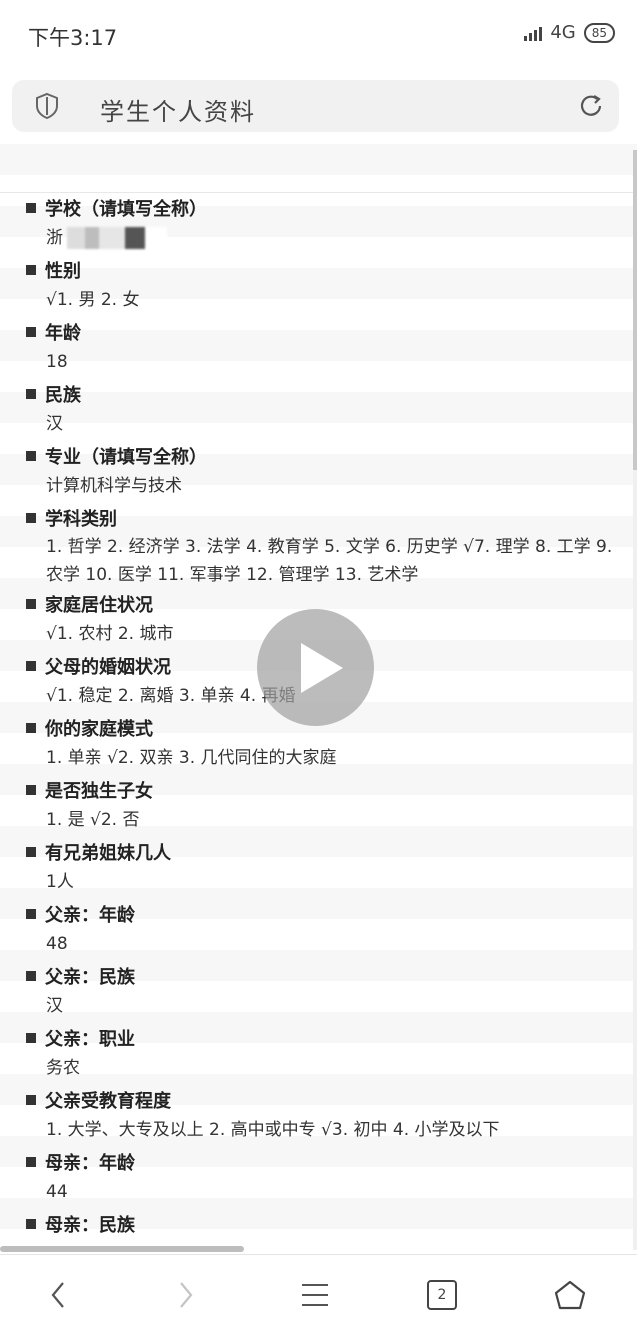  What do you see at coordinates (273, 1130) in the screenshot?
I see `question-answer: 1. 大学、大专及以上 2. 高中或中专 √3. 初中 4. 小学及以下` at bounding box center [273, 1130].